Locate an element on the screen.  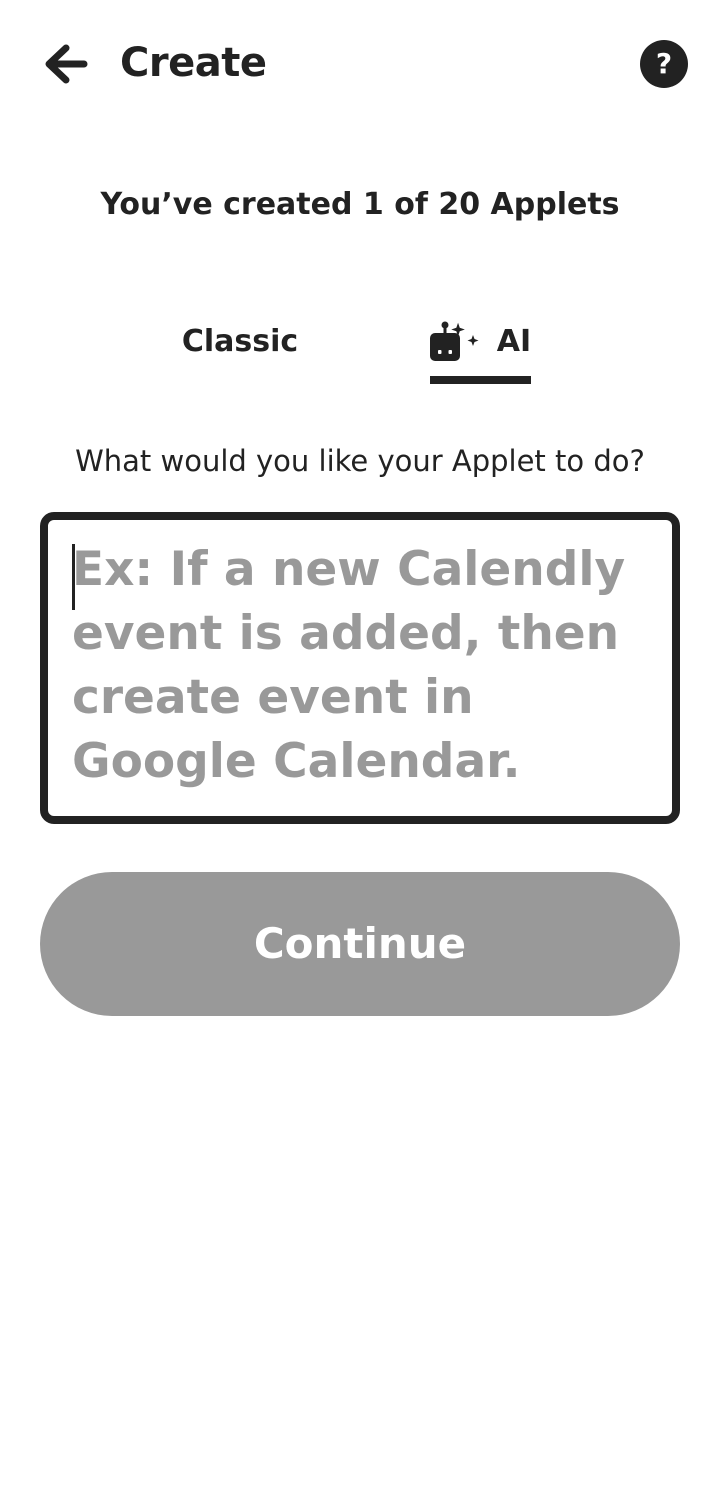
tab-ai: AI is located at coordinates (480, 342).